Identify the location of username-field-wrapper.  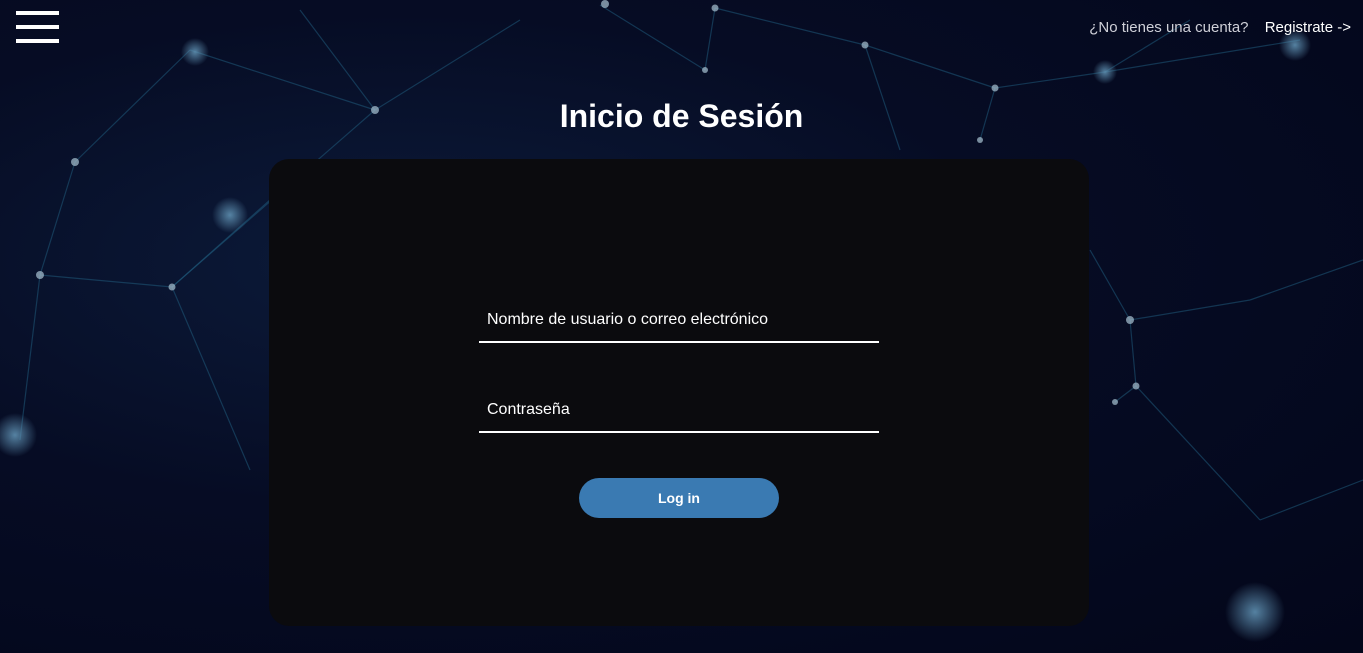
(679, 322).